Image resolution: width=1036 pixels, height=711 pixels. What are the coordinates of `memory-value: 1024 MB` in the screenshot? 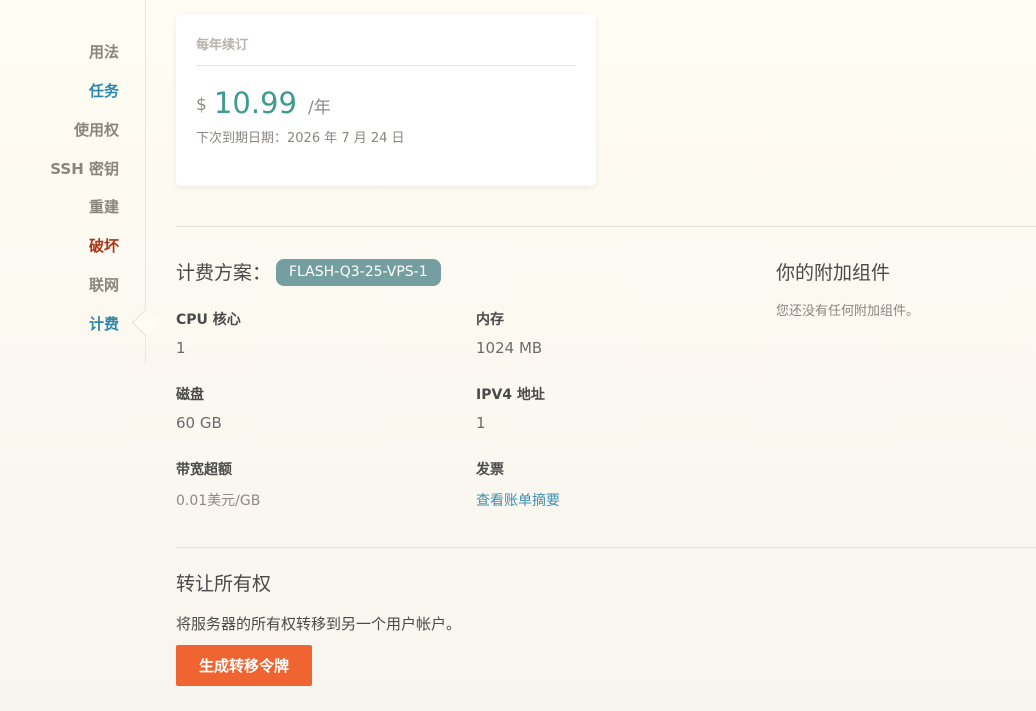 It's located at (509, 348).